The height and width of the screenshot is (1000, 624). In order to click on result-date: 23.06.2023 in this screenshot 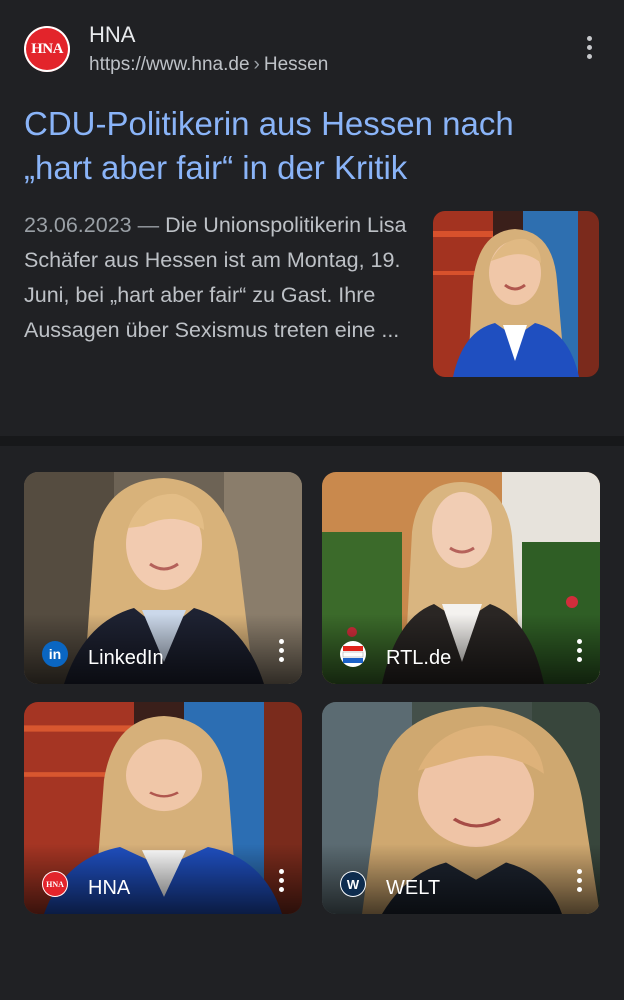, I will do `click(78, 225)`.